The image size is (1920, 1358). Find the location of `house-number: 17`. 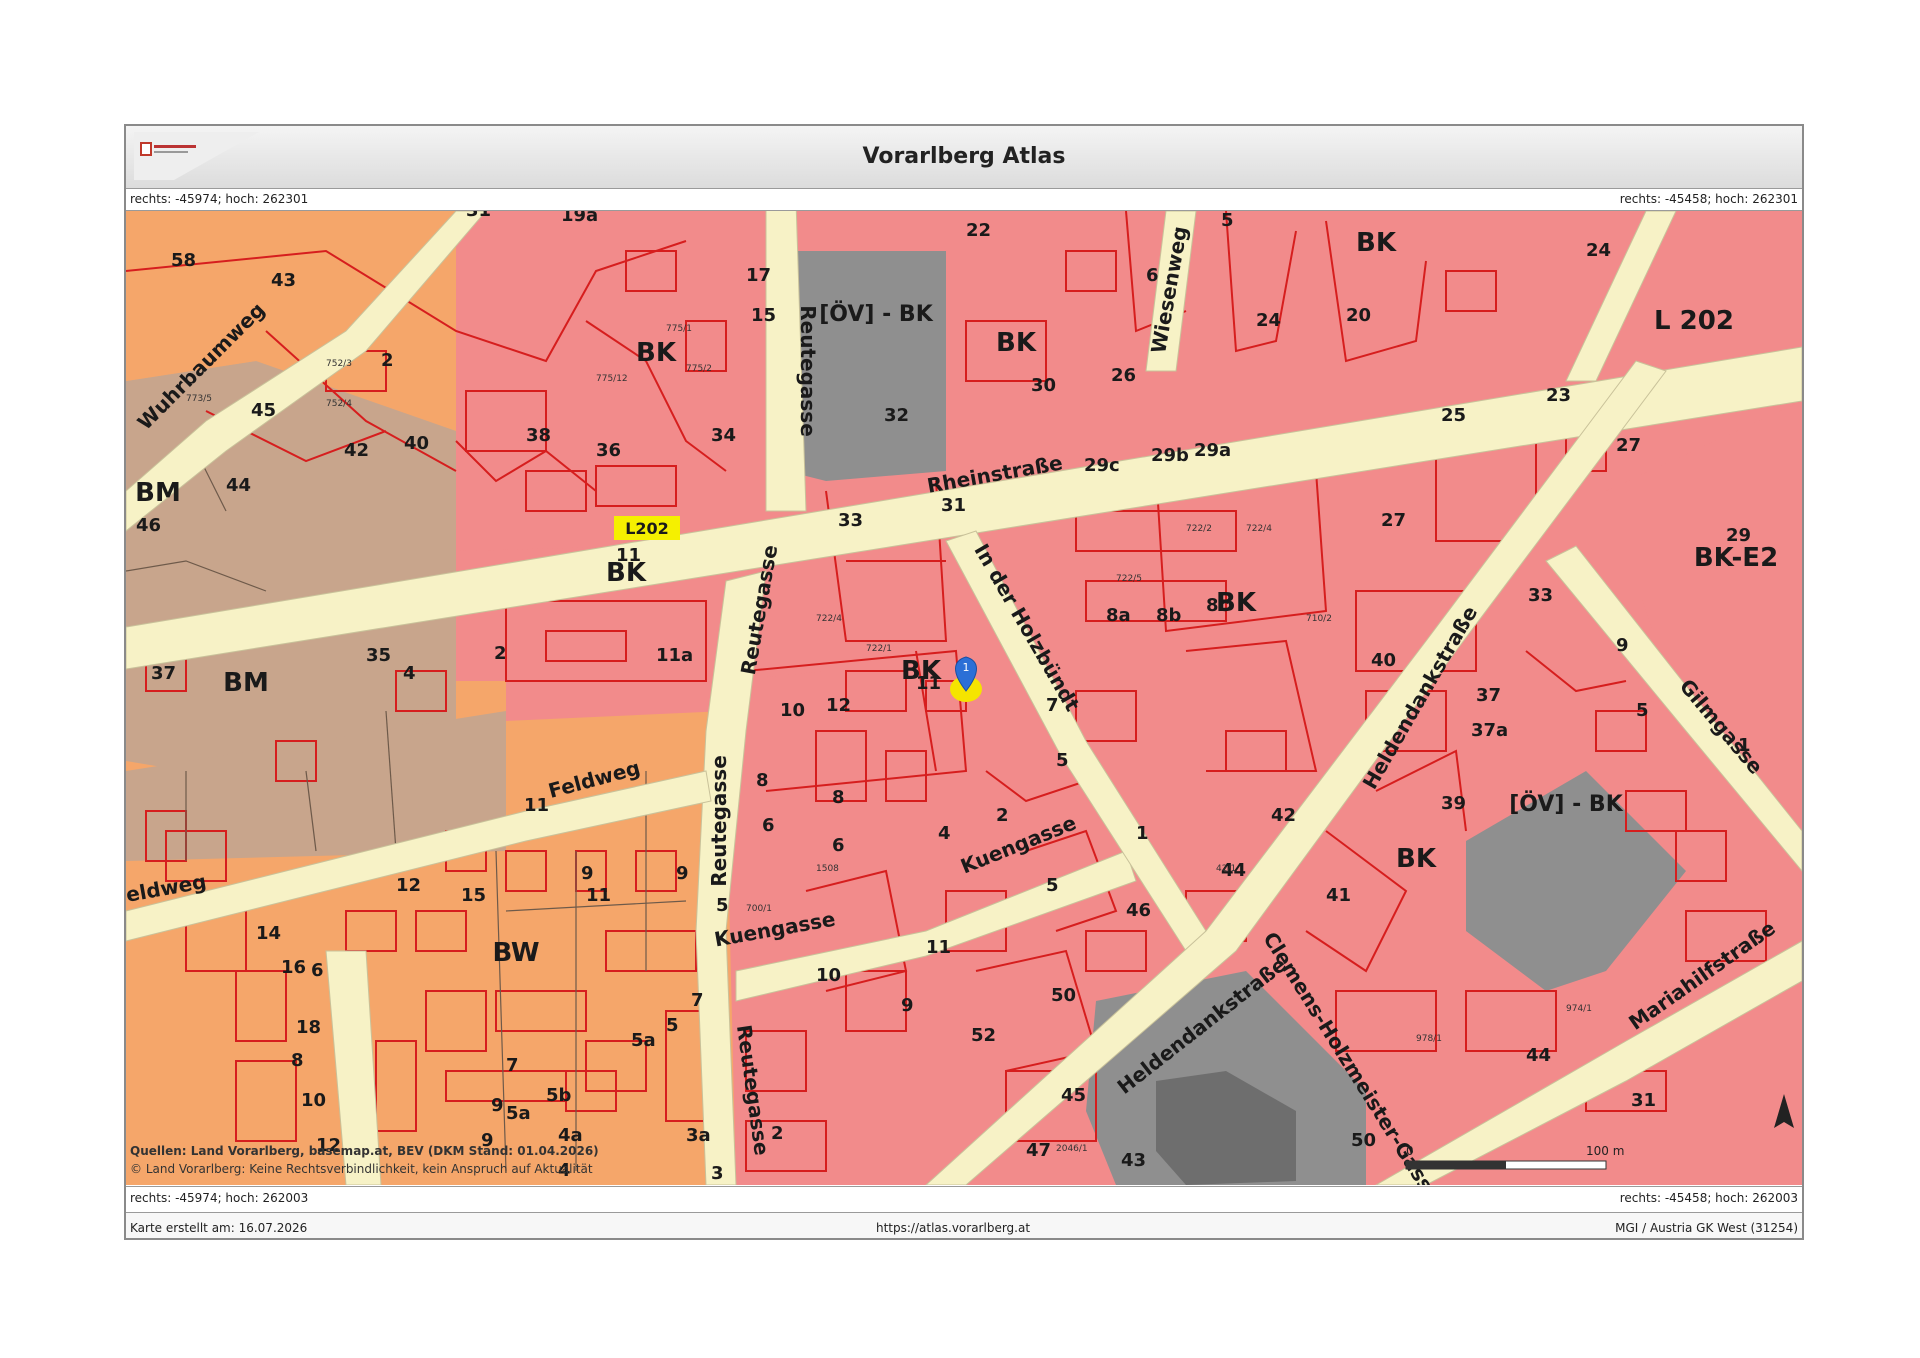

house-number: 17 is located at coordinates (758, 275).